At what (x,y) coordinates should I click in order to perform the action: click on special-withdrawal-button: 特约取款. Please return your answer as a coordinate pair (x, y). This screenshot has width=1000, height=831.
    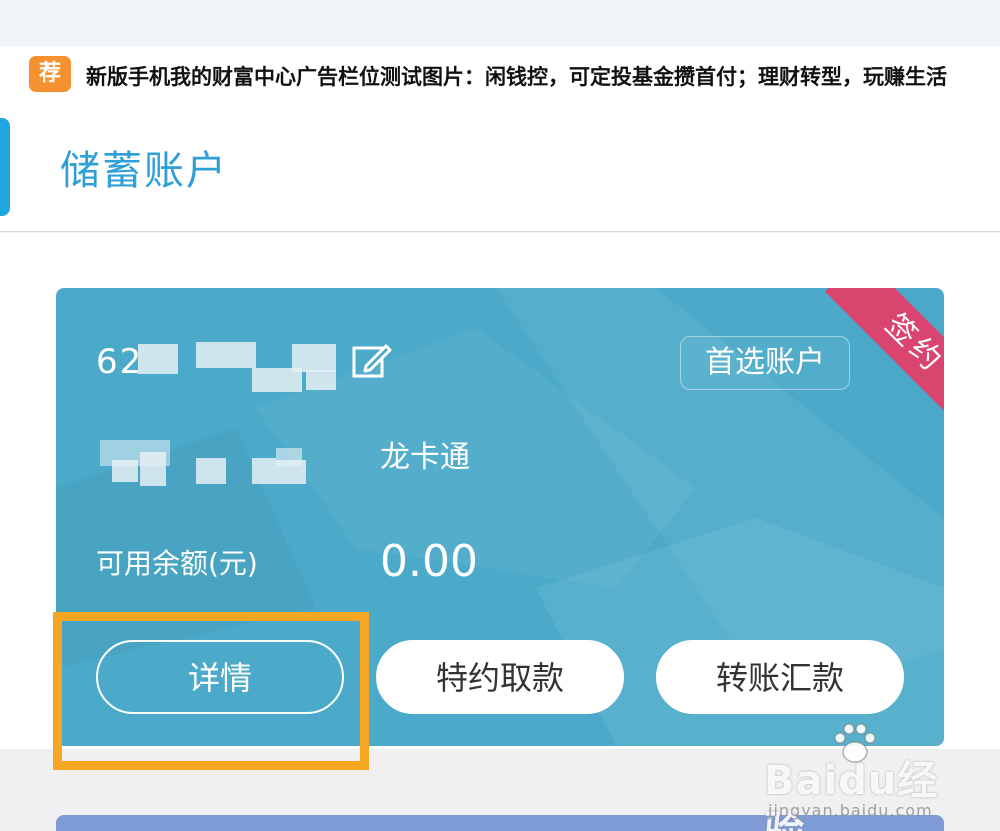
    Looking at the image, I should click on (500, 677).